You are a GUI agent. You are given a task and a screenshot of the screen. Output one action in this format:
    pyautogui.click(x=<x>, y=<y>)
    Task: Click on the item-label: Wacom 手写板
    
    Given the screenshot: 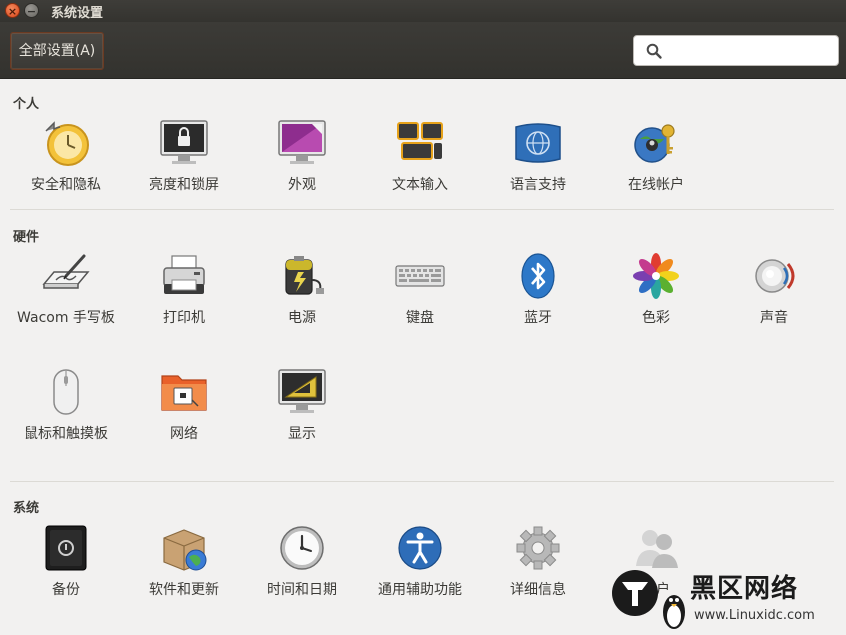 What is the action you would take?
    pyautogui.click(x=66, y=318)
    